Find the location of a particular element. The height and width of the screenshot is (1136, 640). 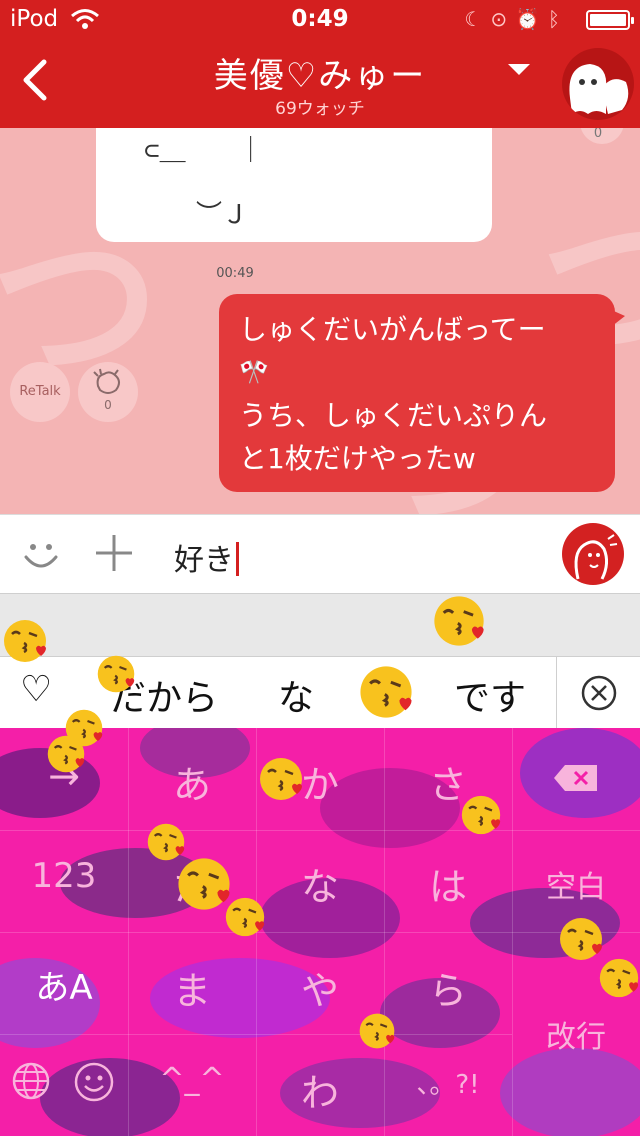

voice-button is located at coordinates (593, 554).